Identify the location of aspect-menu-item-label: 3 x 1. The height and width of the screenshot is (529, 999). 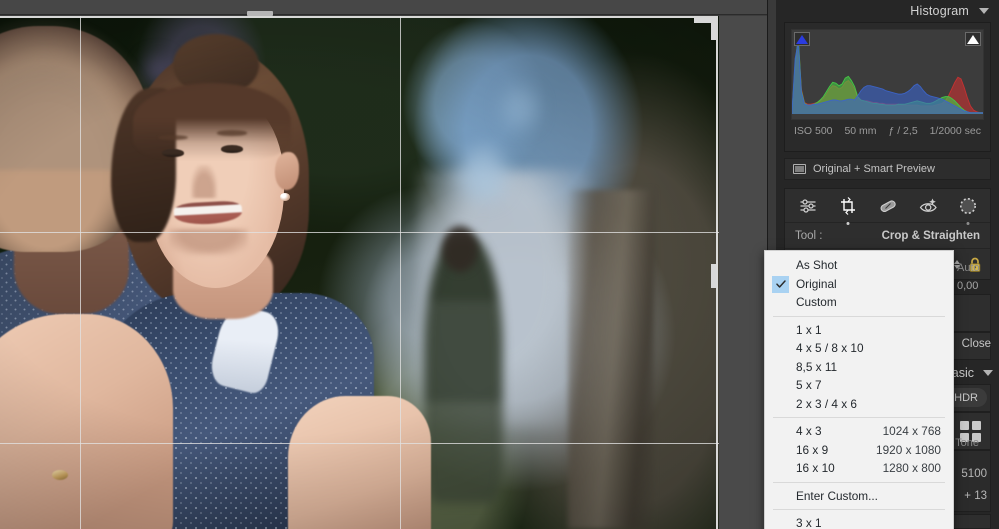
(809, 522).